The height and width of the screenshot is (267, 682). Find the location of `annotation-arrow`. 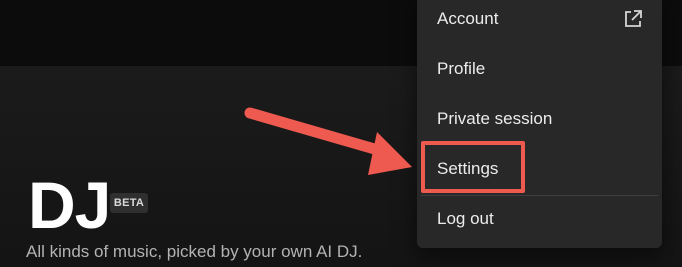

annotation-arrow is located at coordinates (328, 141).